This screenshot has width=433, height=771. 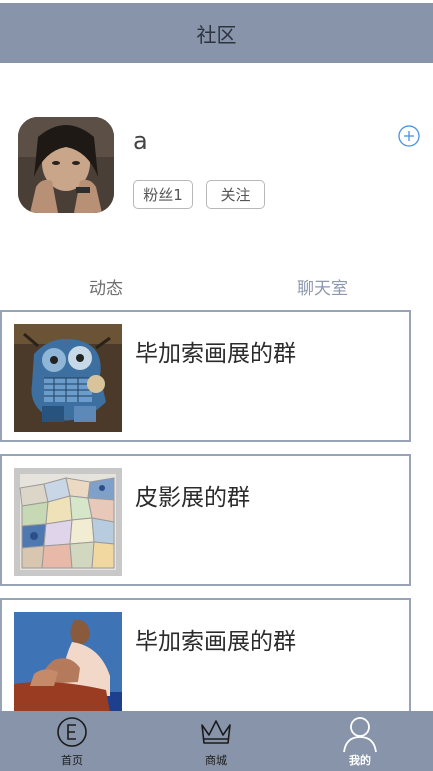 What do you see at coordinates (106, 286) in the screenshot?
I see `tab-feed: 动态` at bounding box center [106, 286].